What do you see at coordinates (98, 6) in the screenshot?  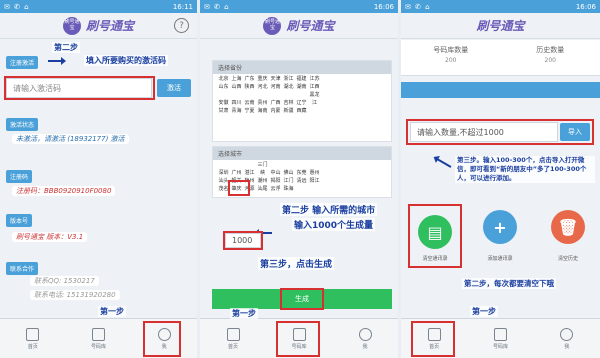 I see `status-bar: ✉ ✆ ⌂ 16:11` at bounding box center [98, 6].